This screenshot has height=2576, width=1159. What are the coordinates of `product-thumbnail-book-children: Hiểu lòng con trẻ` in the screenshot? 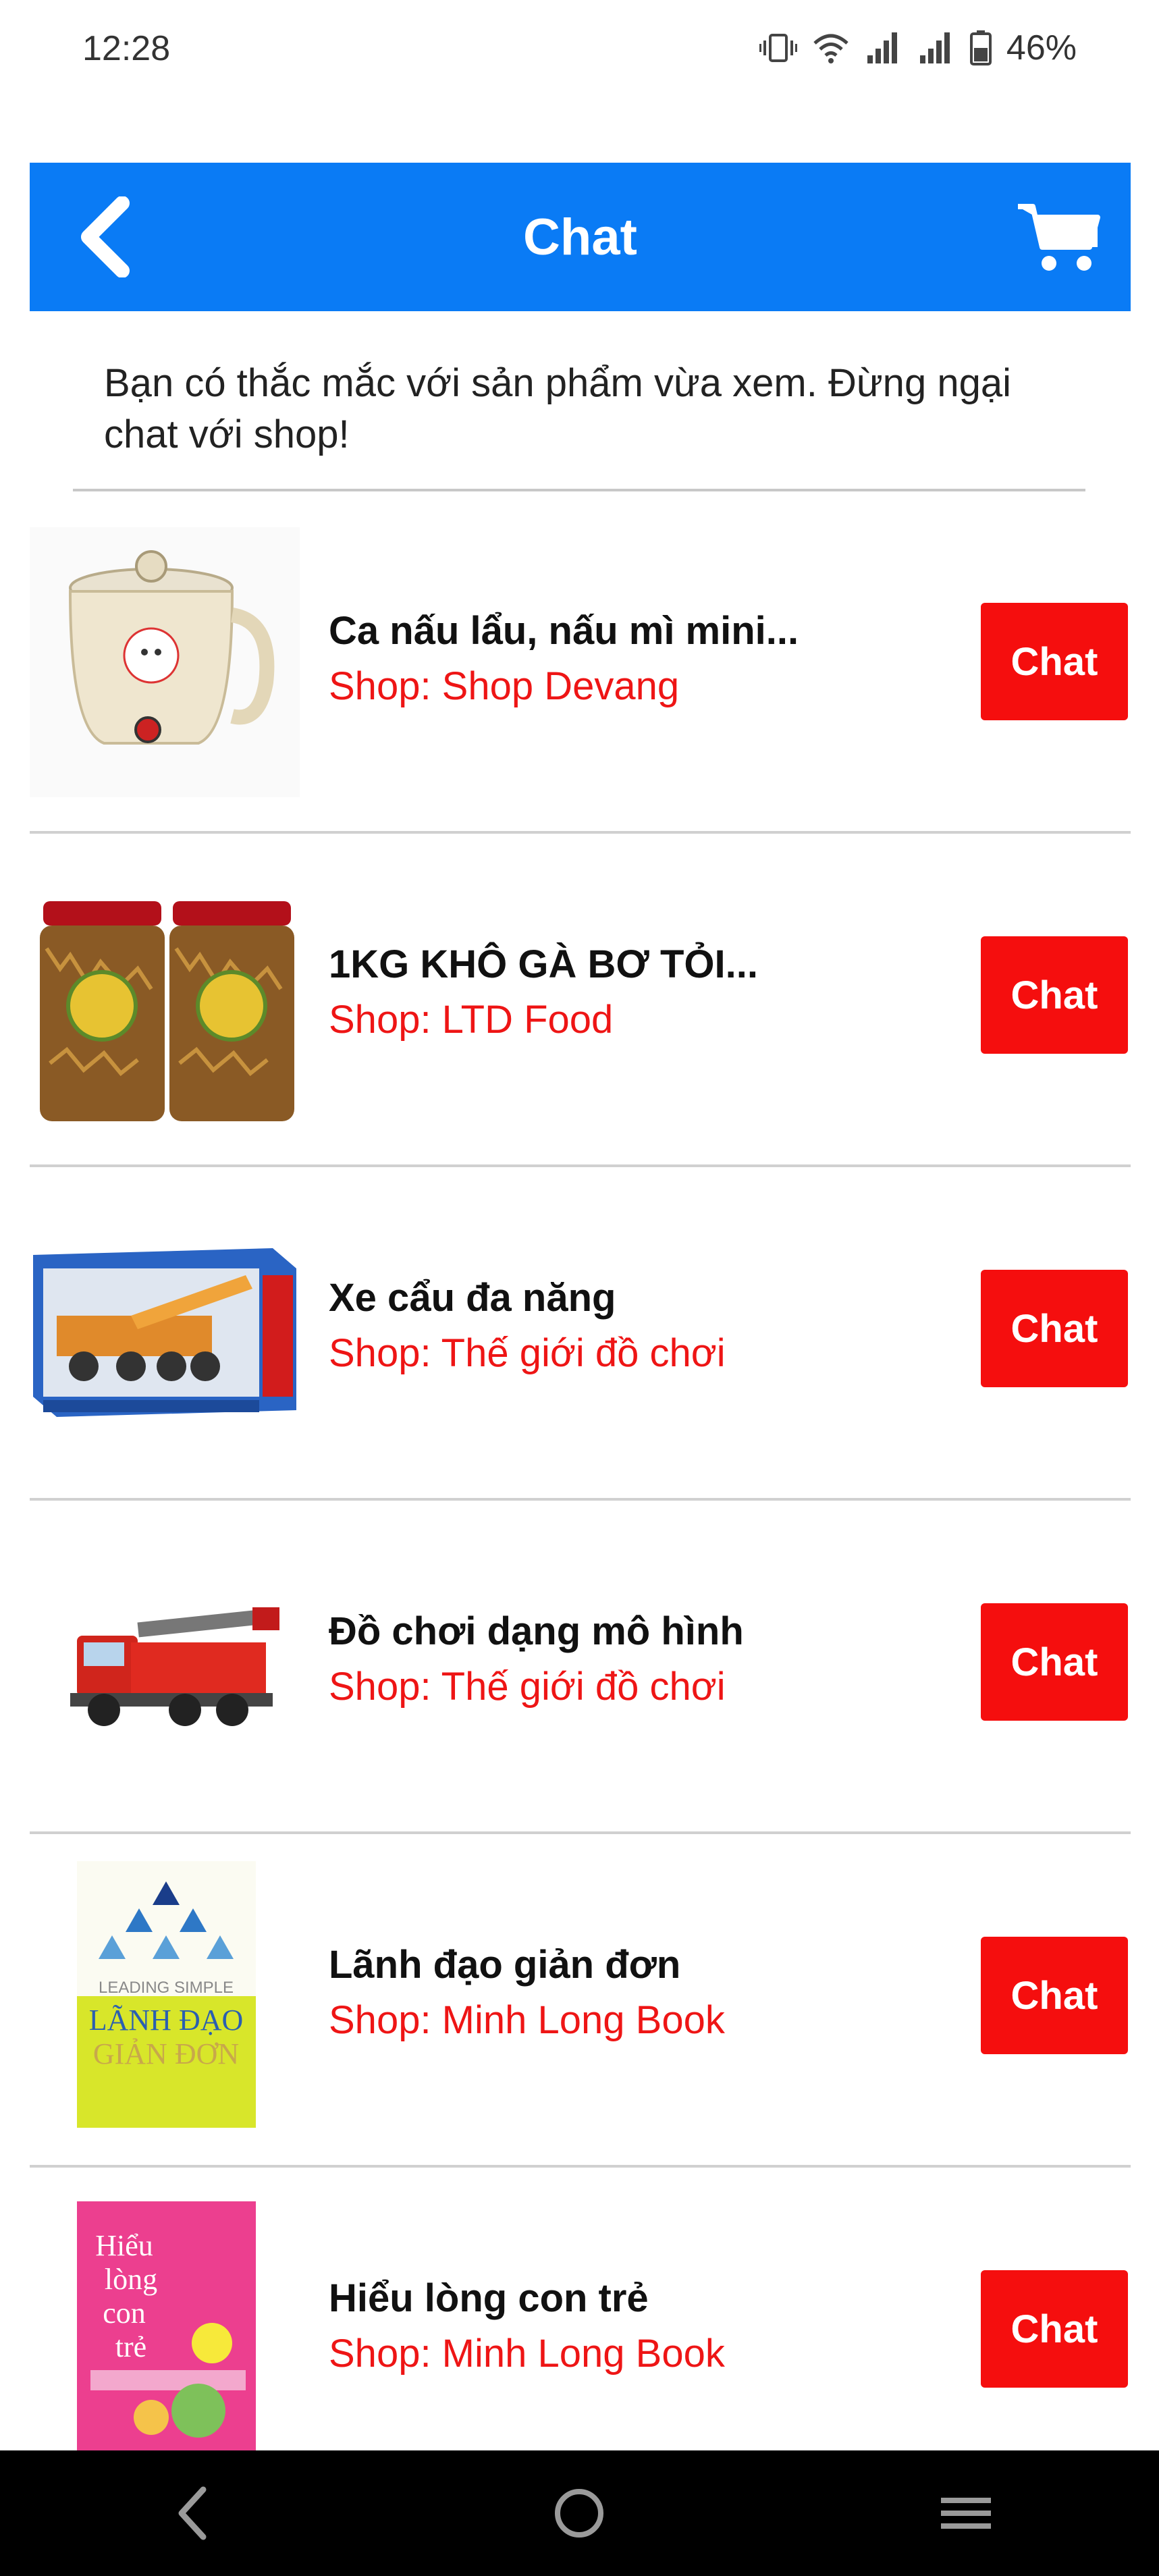 It's located at (165, 2330).